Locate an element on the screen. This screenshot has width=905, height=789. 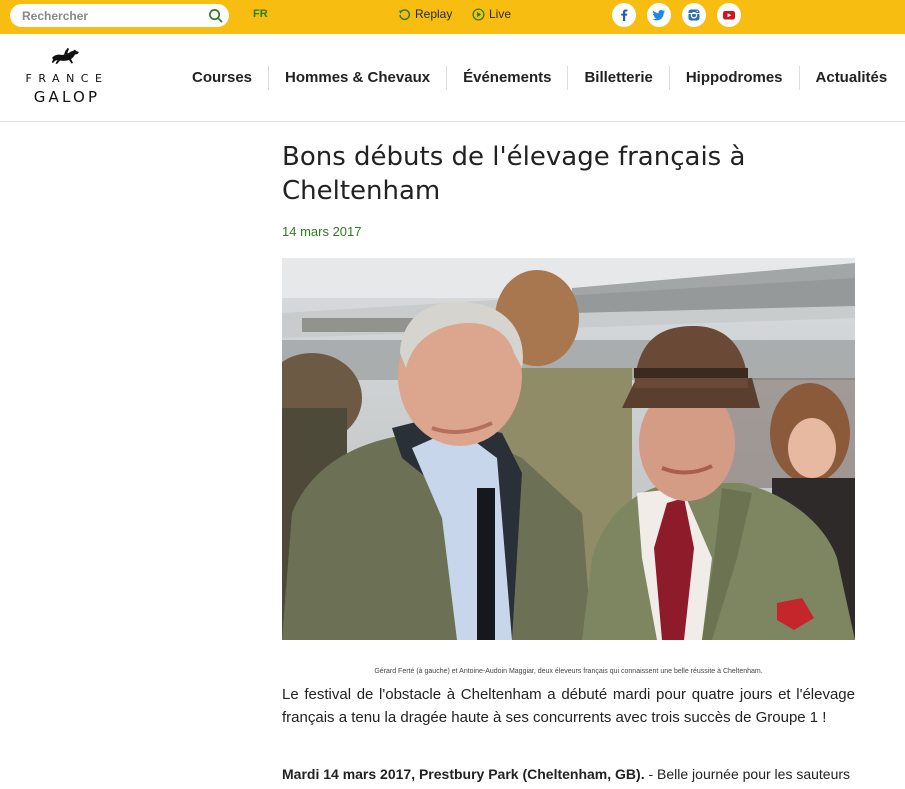
twitter-icon is located at coordinates (658, 15).